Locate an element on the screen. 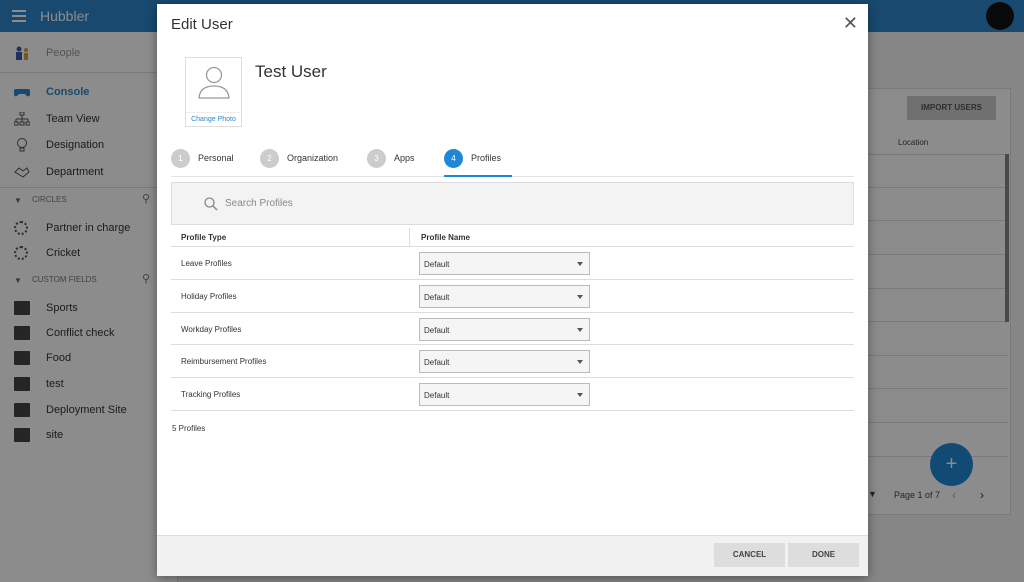 This screenshot has height=582, width=1024. search-icon is located at coordinates (211, 204).